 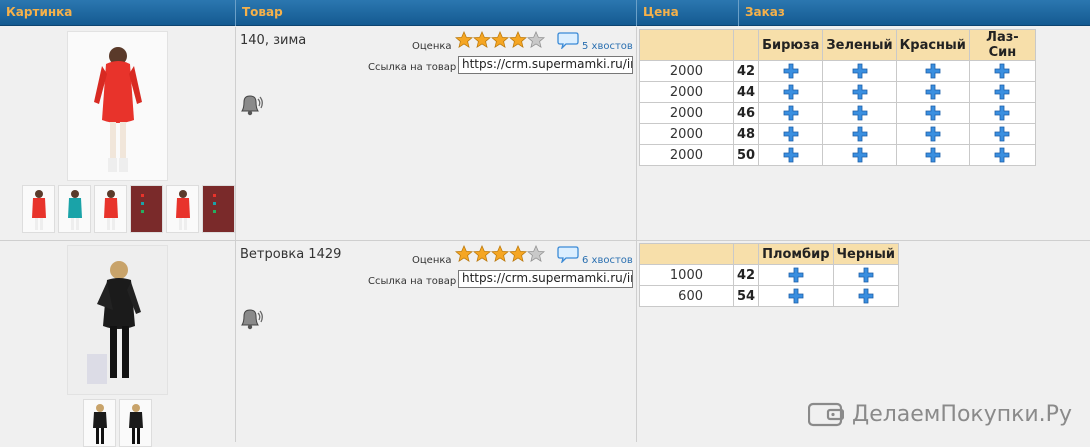 What do you see at coordinates (214, 203) in the screenshot?
I see `thumb-swatch` at bounding box center [214, 203].